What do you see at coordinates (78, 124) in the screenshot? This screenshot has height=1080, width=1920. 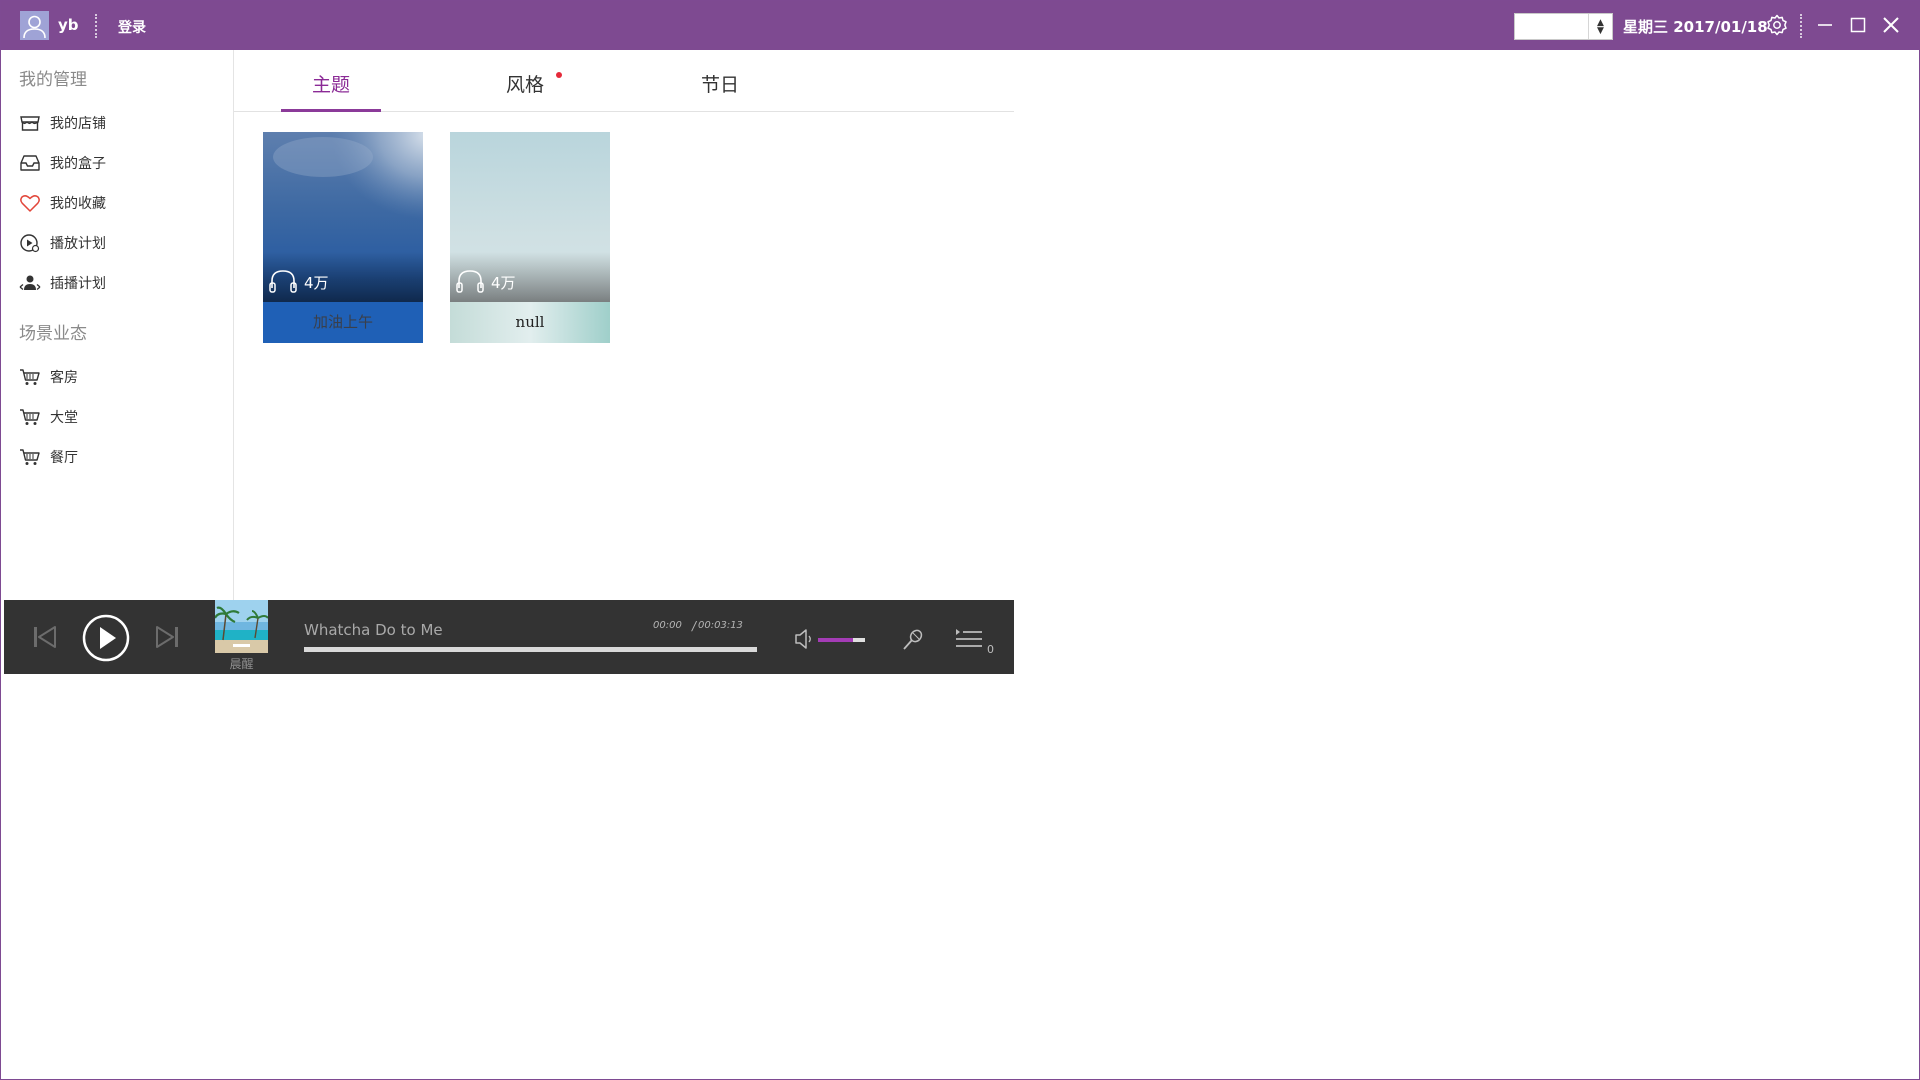 I see `sidebar-item-label: 我的店铺` at bounding box center [78, 124].